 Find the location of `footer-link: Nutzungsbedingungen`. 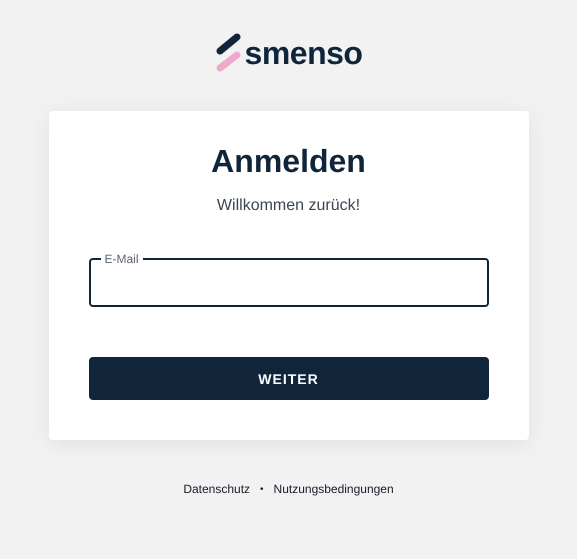

footer-link: Nutzungsbedingungen is located at coordinates (334, 489).